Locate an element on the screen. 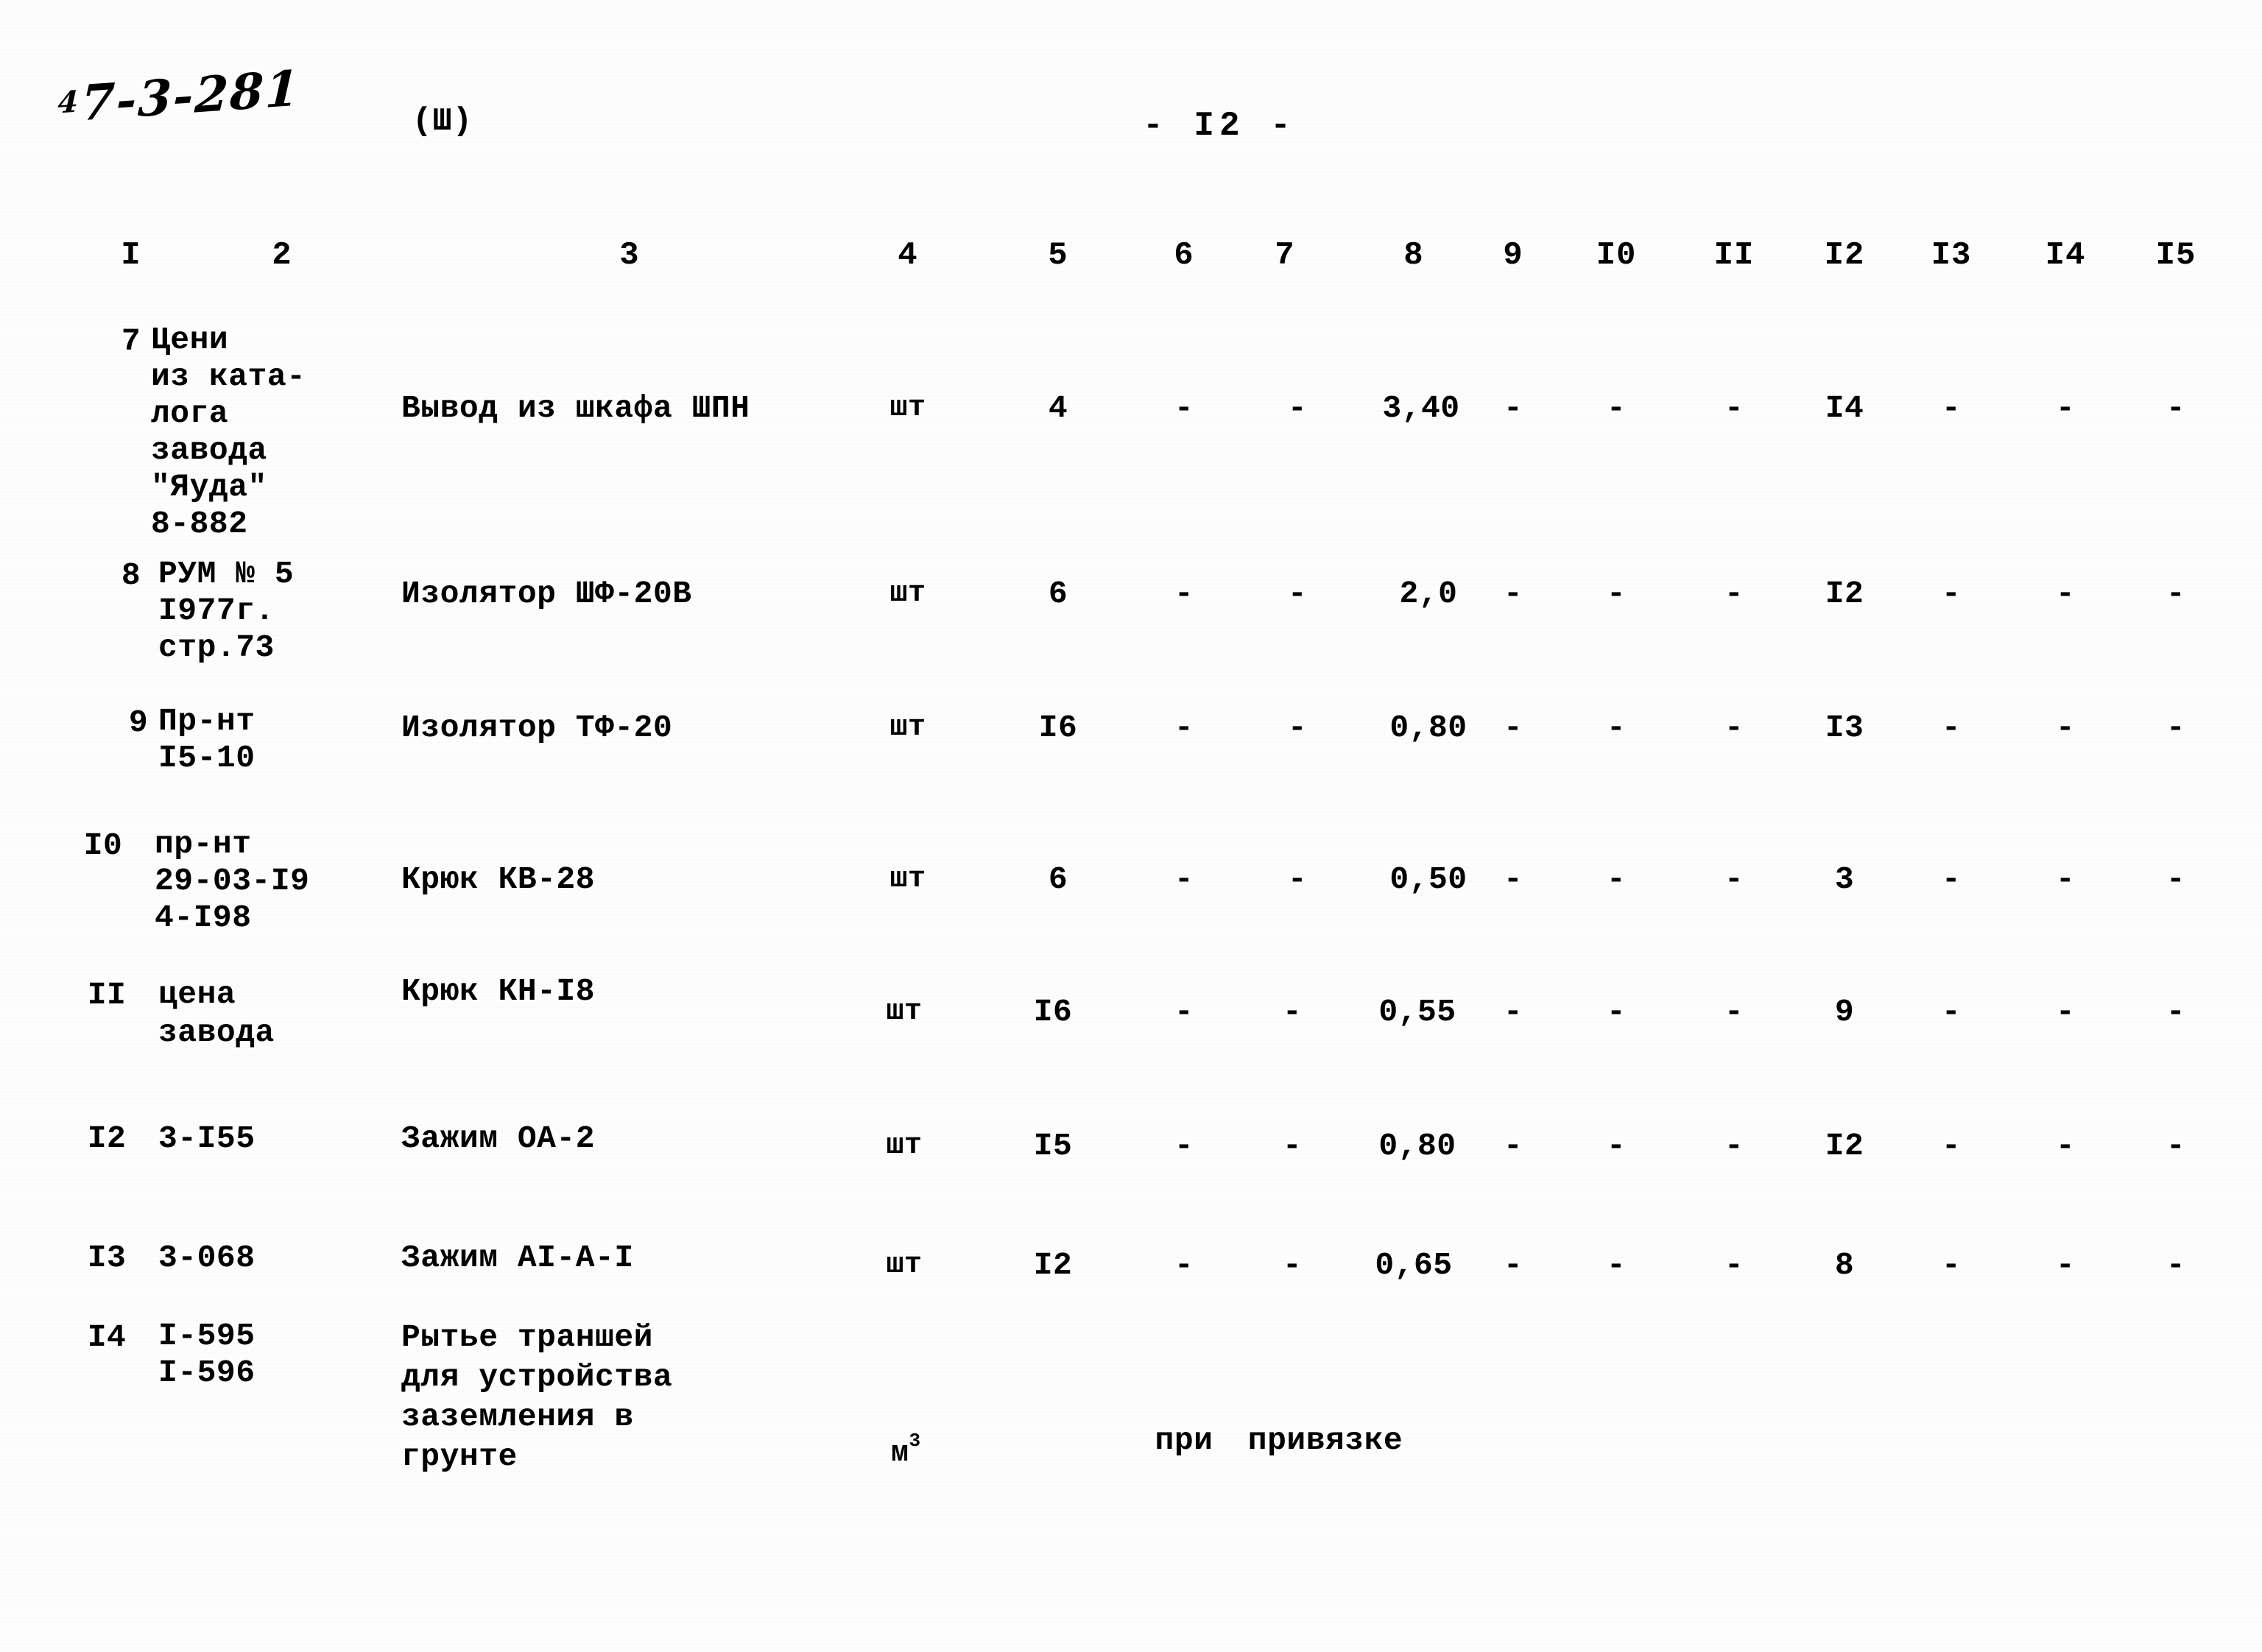 Image resolution: width=2262 pixels, height=1652 pixels. table-row: II is located at coordinates (107, 995).